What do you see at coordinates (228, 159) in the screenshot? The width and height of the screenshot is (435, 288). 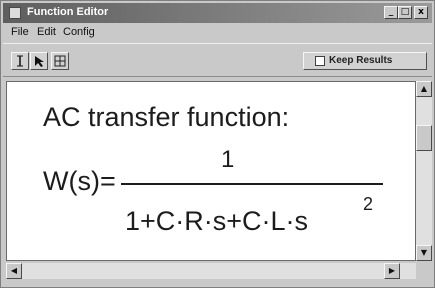 I see `formula-numerator: 1` at bounding box center [228, 159].